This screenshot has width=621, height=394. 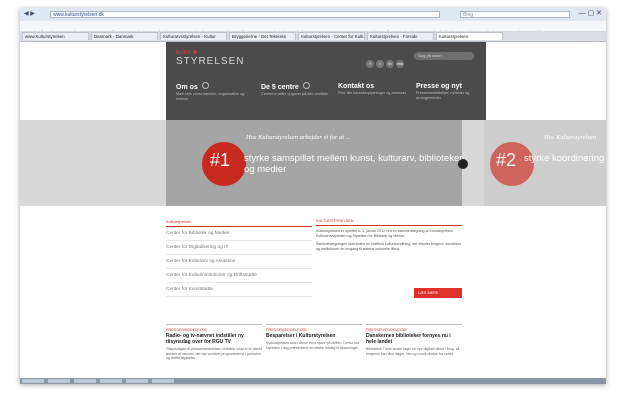 What do you see at coordinates (239, 222) in the screenshot?
I see `menu-heading: Kulturstyrelsen` at bounding box center [239, 222].